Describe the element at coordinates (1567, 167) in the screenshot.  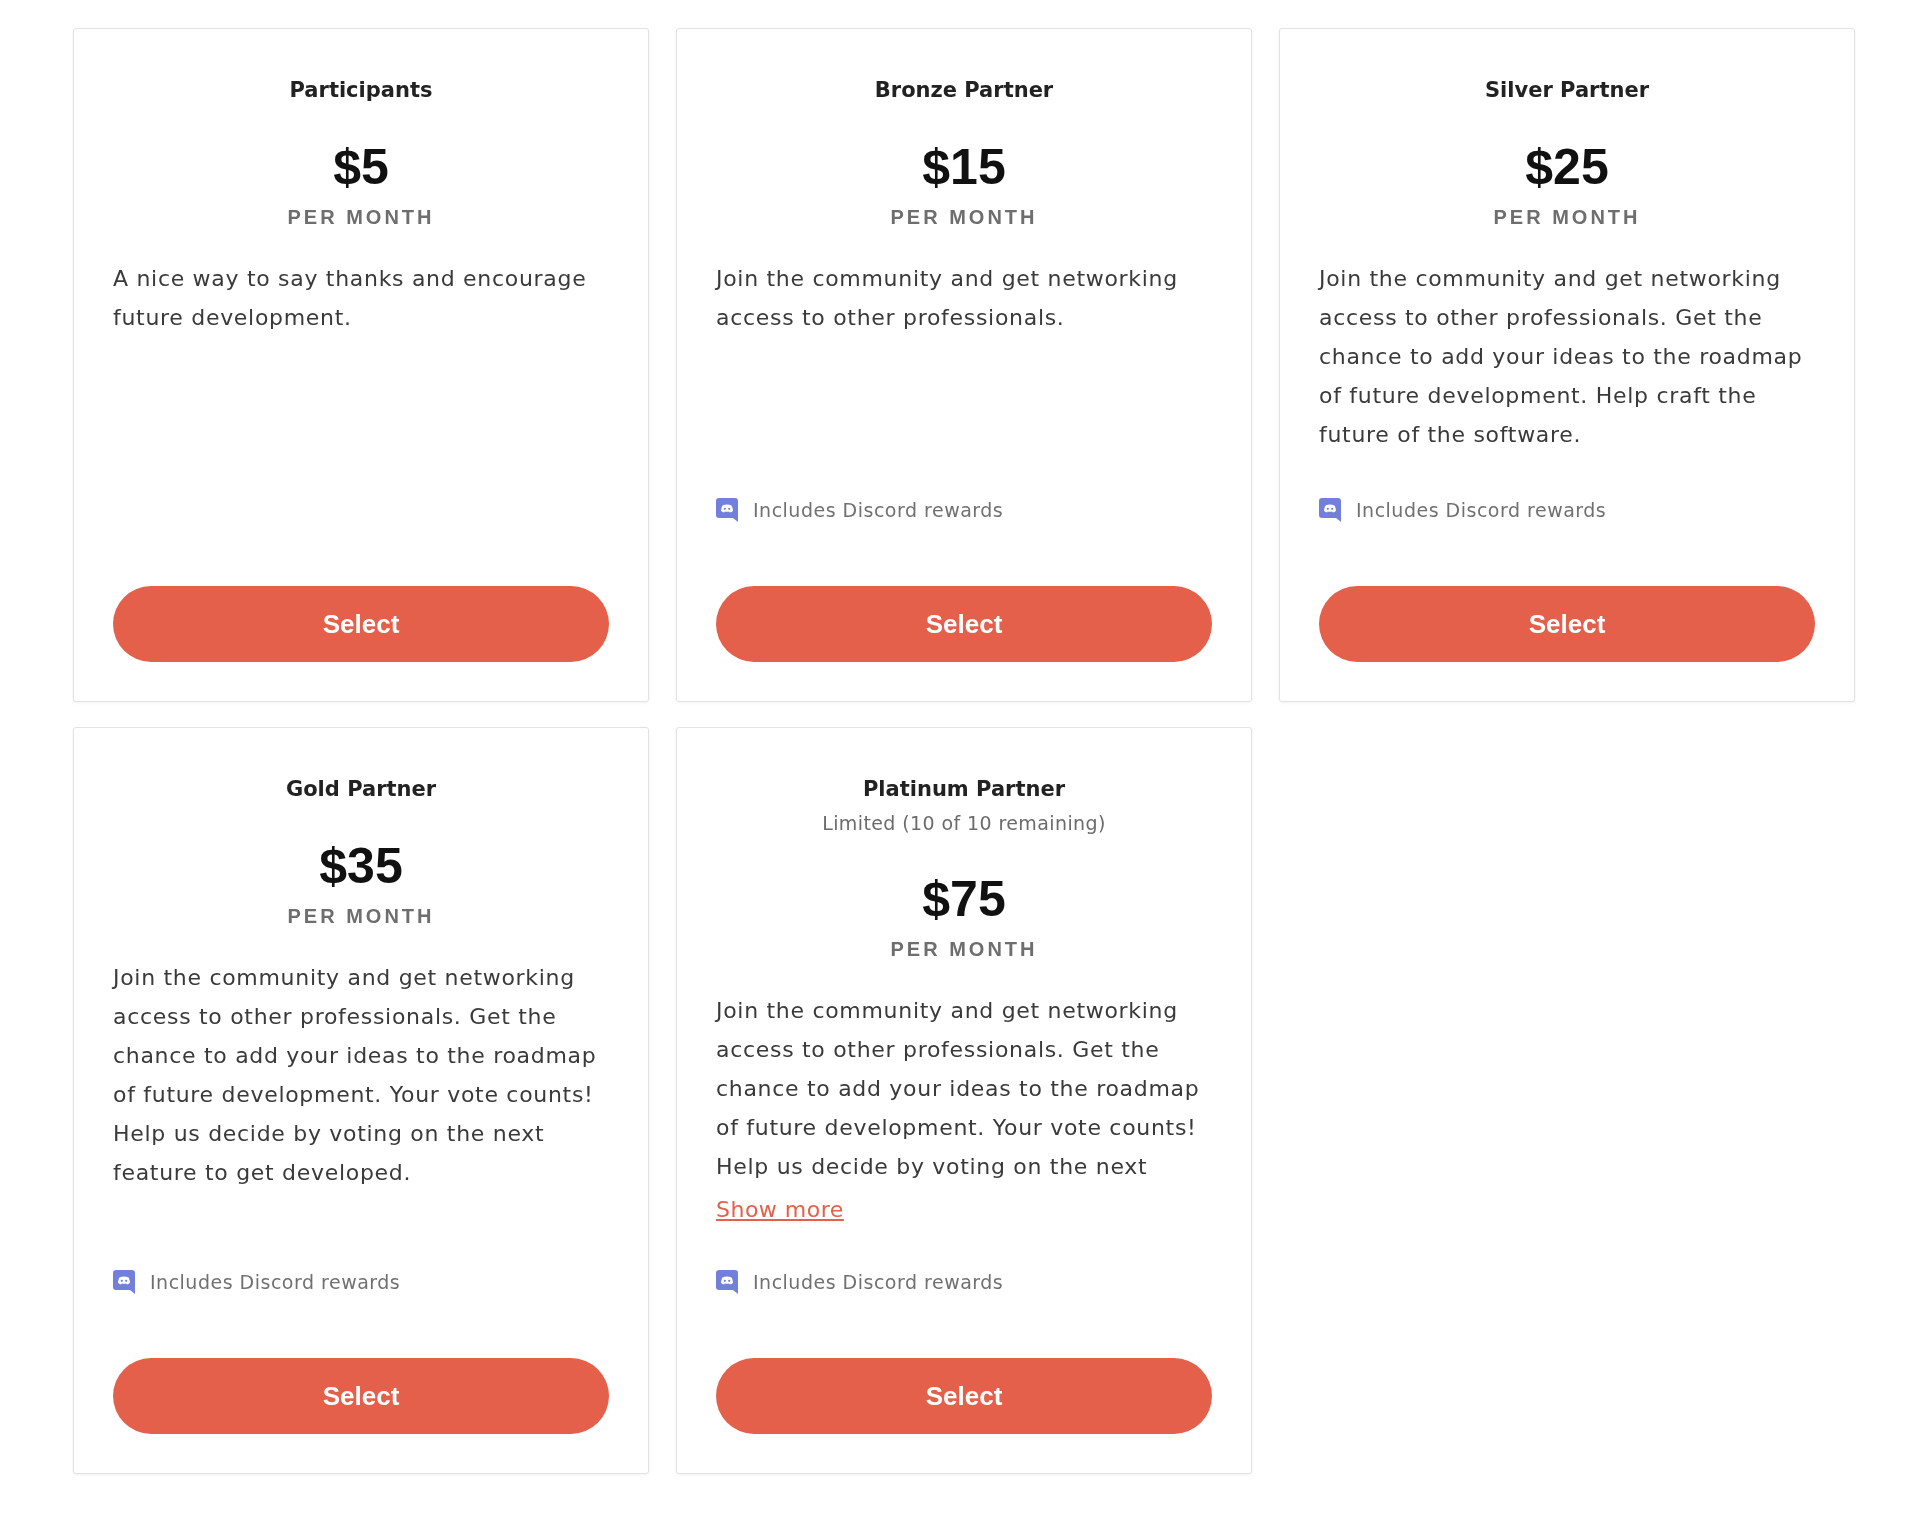
I see `tier-price: $25` at that location.